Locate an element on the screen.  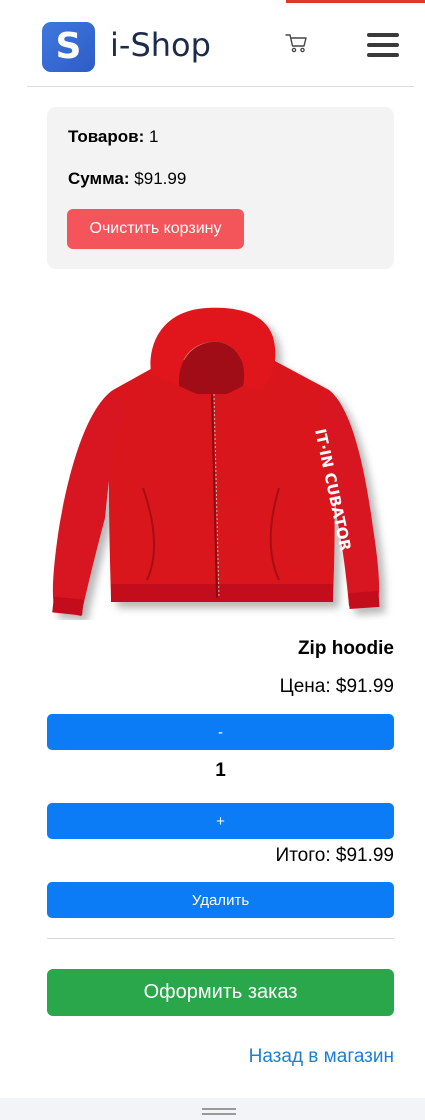
brand-name: i-Shop is located at coordinates (160, 45).